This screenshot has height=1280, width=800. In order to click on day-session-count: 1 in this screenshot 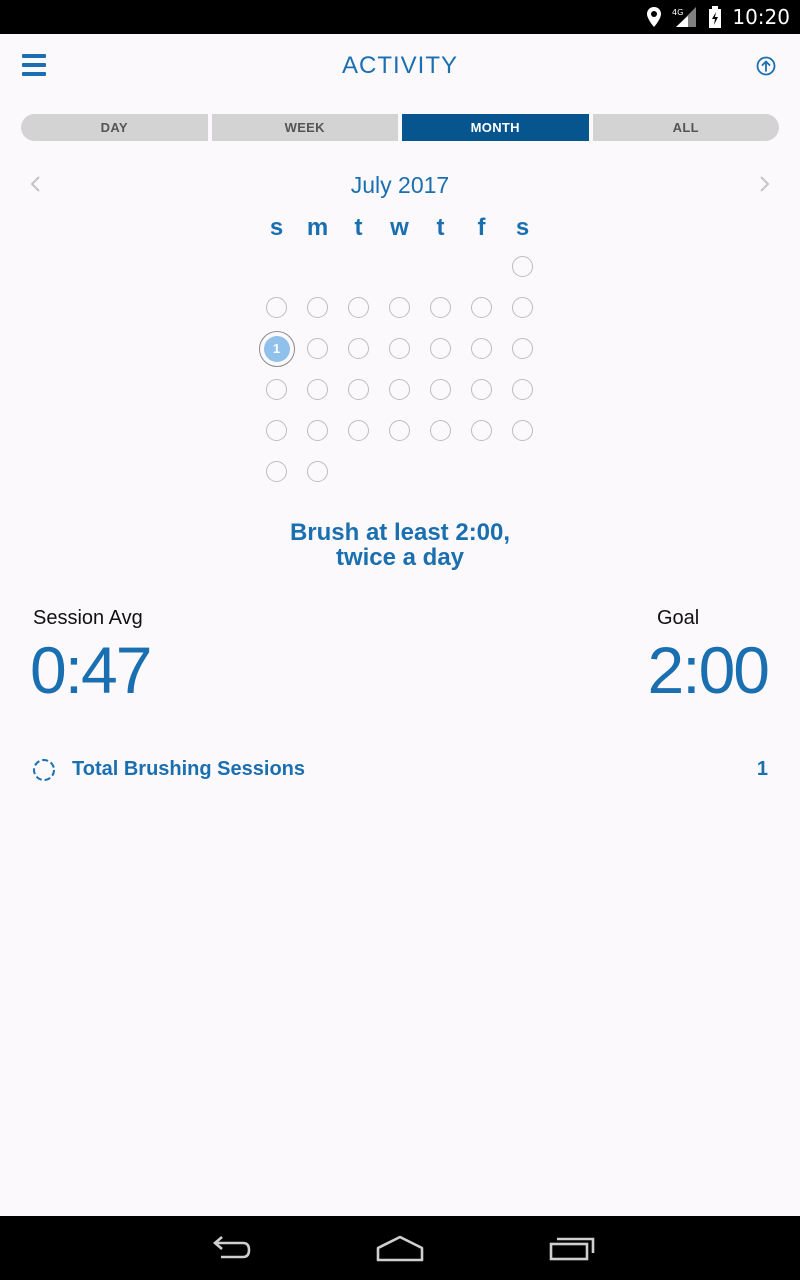, I will do `click(276, 348)`.